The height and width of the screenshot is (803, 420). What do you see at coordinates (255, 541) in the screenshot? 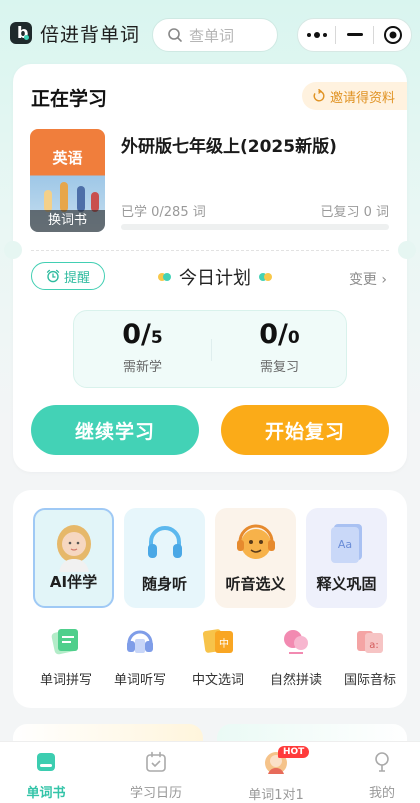
I see `listening-face-icon` at bounding box center [255, 541].